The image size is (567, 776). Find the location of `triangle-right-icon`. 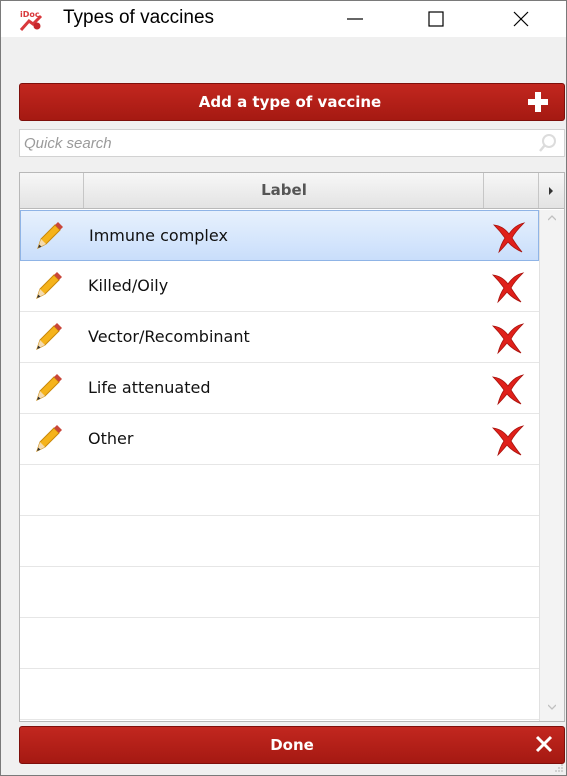

triangle-right-icon is located at coordinates (551, 190).